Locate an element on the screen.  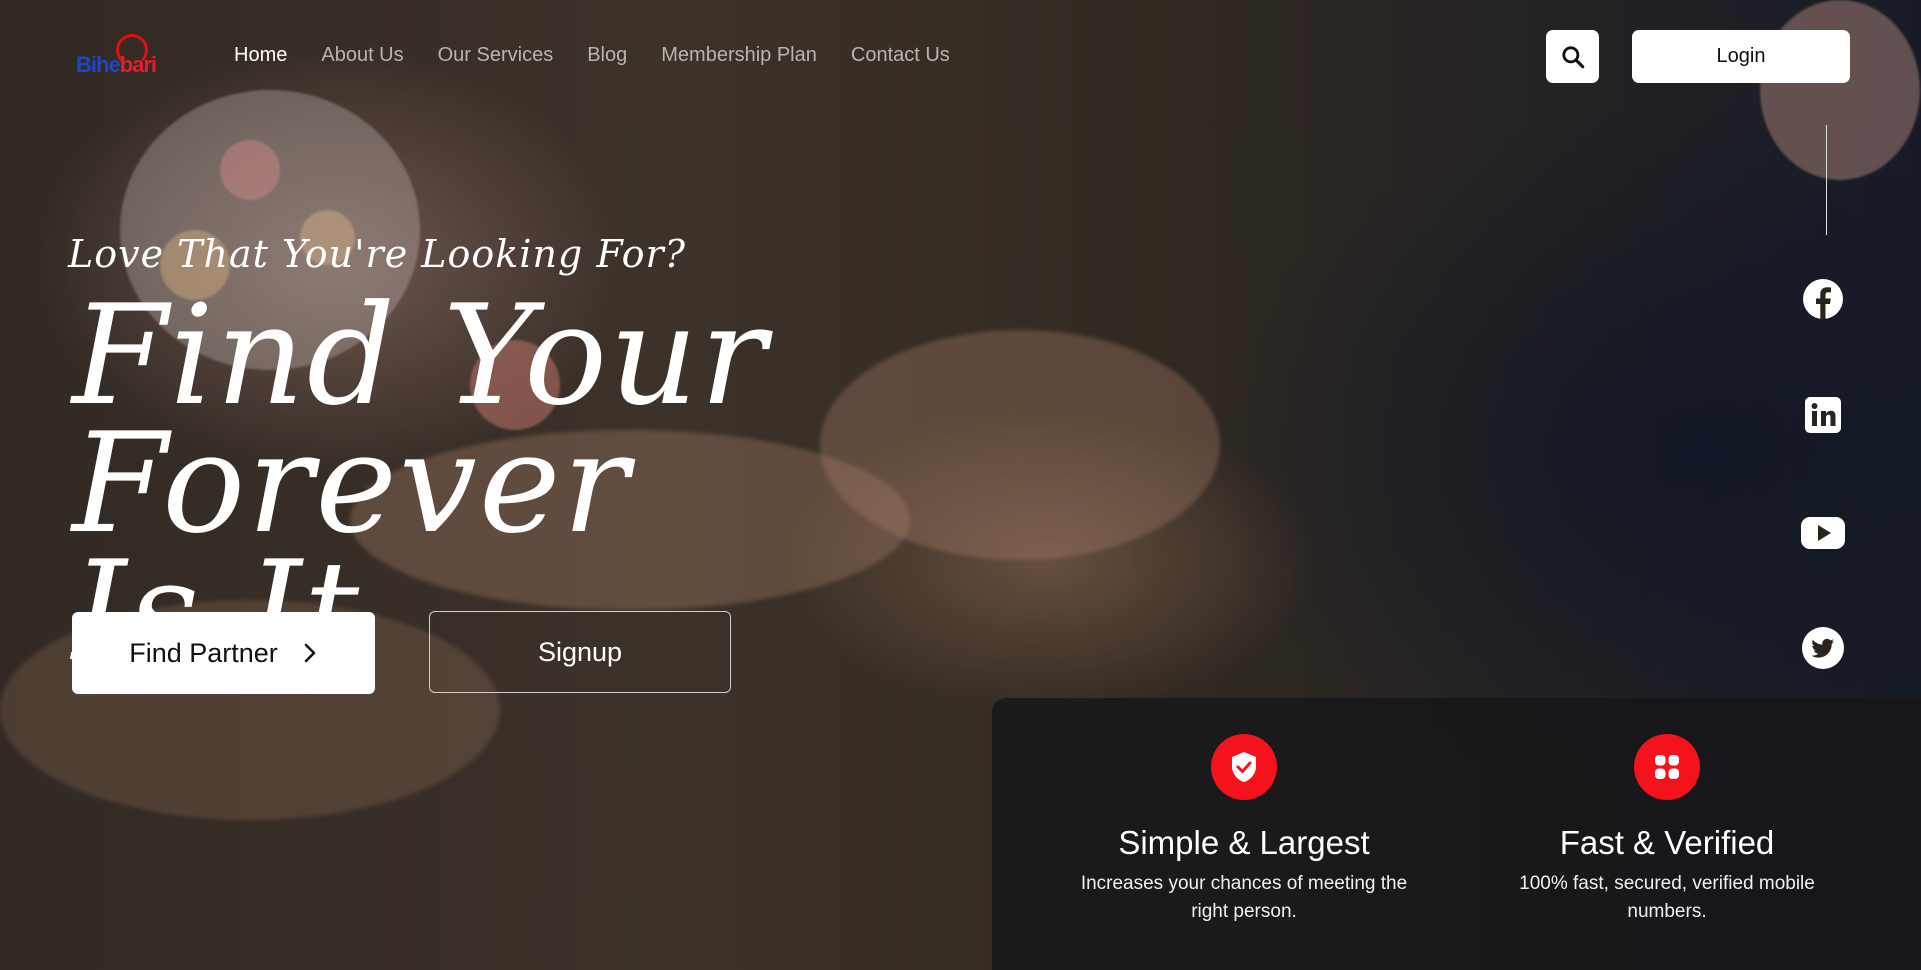
twitter-icon is located at coordinates (1823, 648).